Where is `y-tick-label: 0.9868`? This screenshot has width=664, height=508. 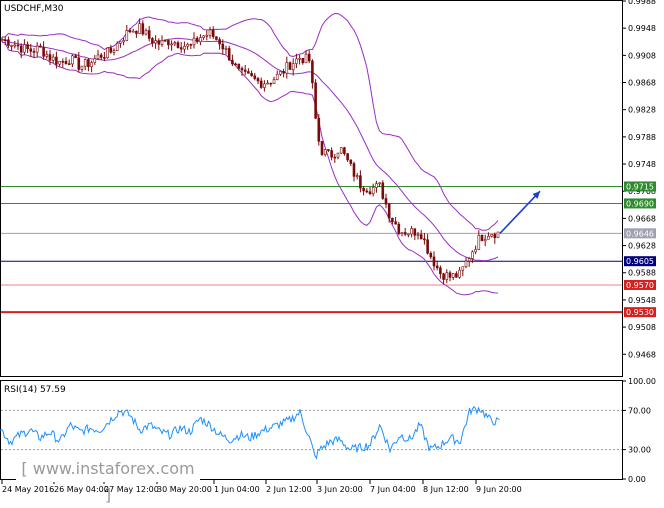 y-tick-label: 0.9868 is located at coordinates (642, 83).